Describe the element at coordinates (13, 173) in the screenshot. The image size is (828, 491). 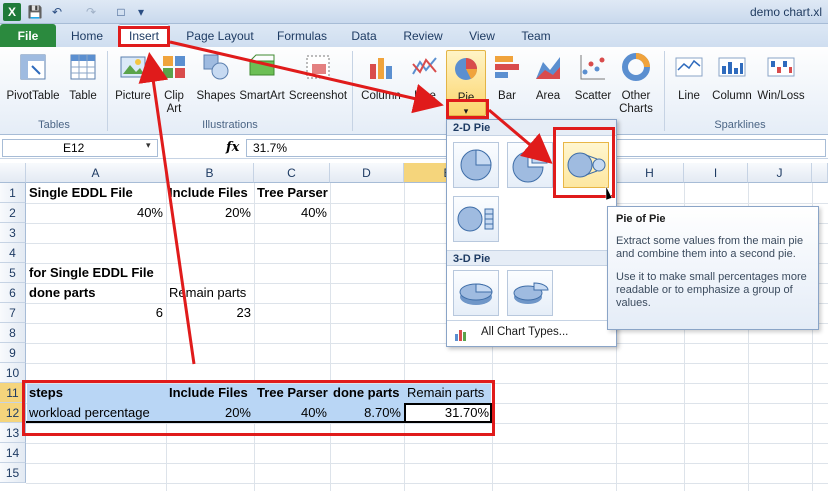
I see `select-all-corner` at that location.